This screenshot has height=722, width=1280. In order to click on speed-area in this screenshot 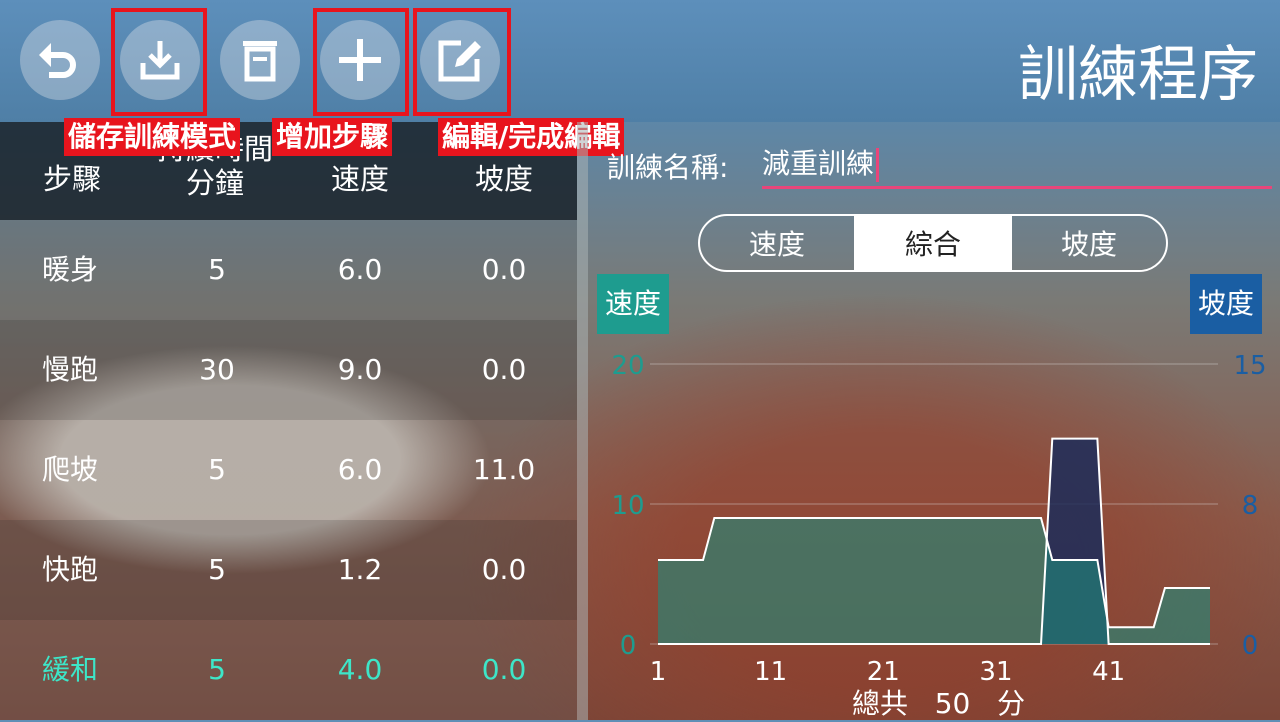, I will do `click(934, 581)`.